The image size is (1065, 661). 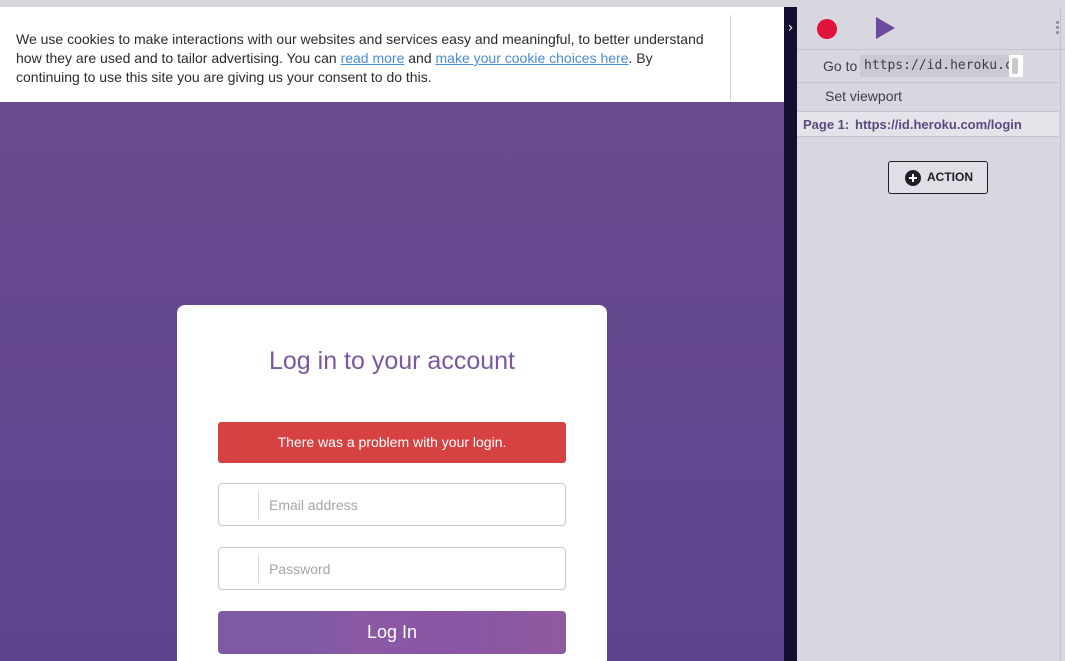 I want to click on page-number-label: Page 1:, so click(x=826, y=124).